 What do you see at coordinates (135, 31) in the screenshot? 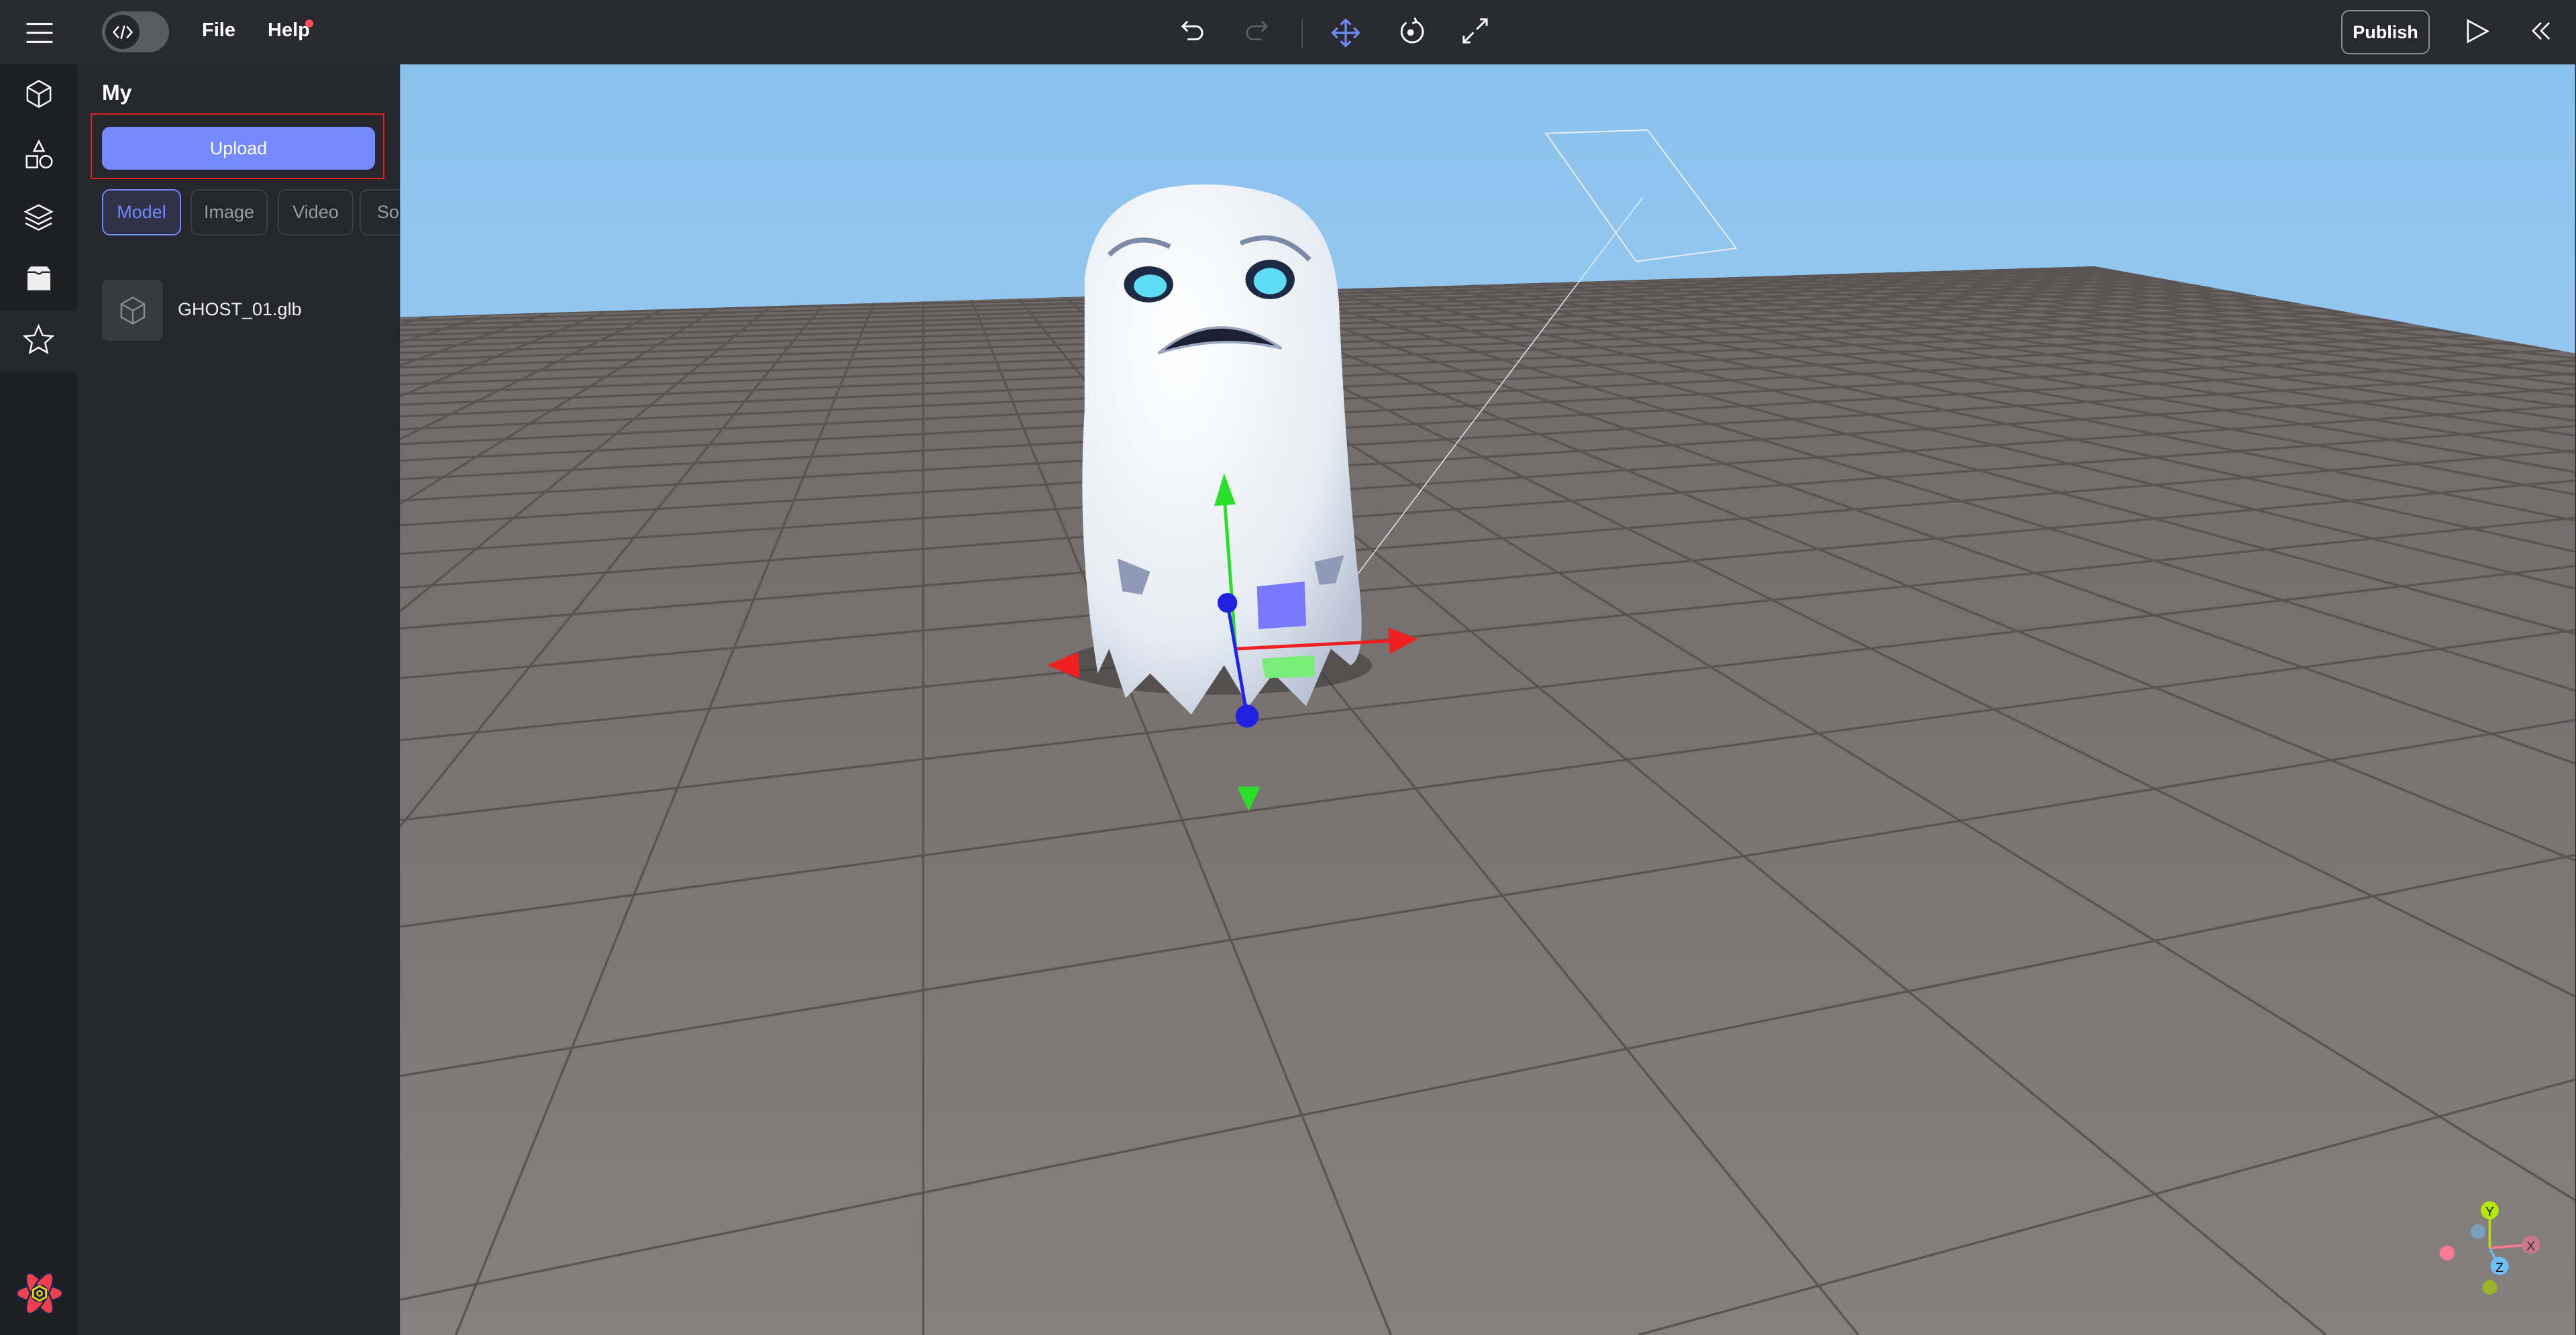
I see `code-toggle` at bounding box center [135, 31].